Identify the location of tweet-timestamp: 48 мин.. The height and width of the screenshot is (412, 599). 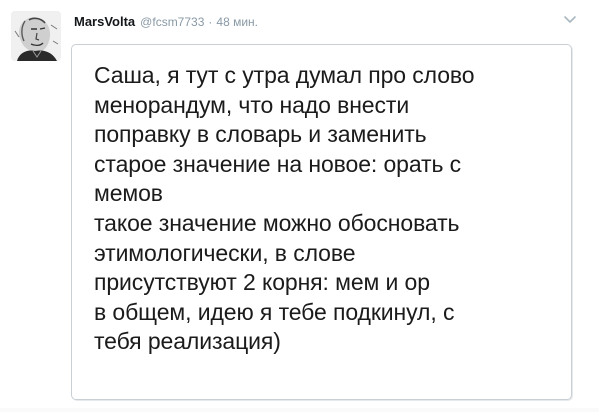
(237, 22).